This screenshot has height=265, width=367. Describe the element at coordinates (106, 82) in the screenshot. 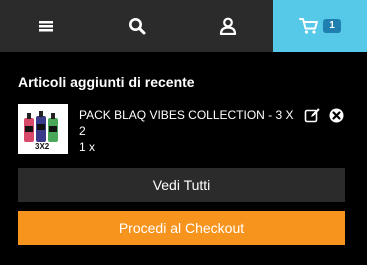

I see `recent-items-title: Articoli aggiunti di recente` at that location.